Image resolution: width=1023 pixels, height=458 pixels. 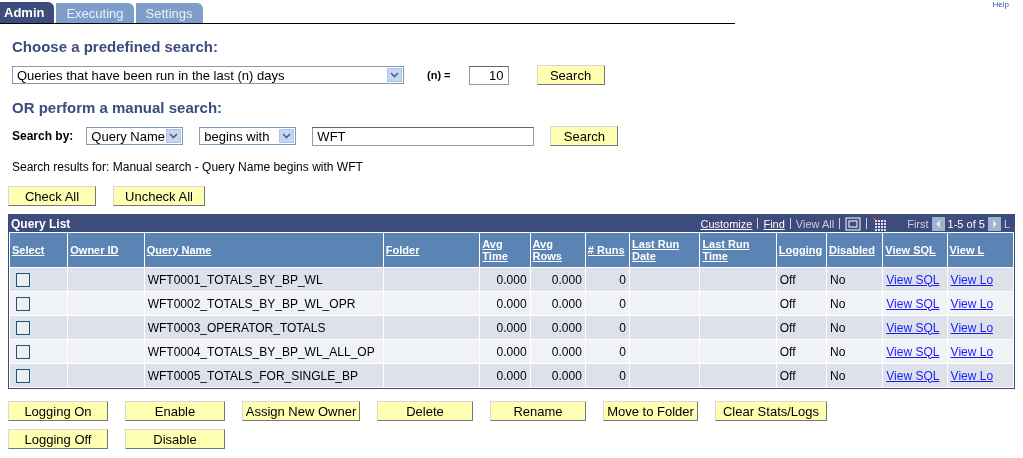 What do you see at coordinates (235, 279) in the screenshot?
I see `table-cell-text: WFT0001_TOTALS_BY_BP_WL` at bounding box center [235, 279].